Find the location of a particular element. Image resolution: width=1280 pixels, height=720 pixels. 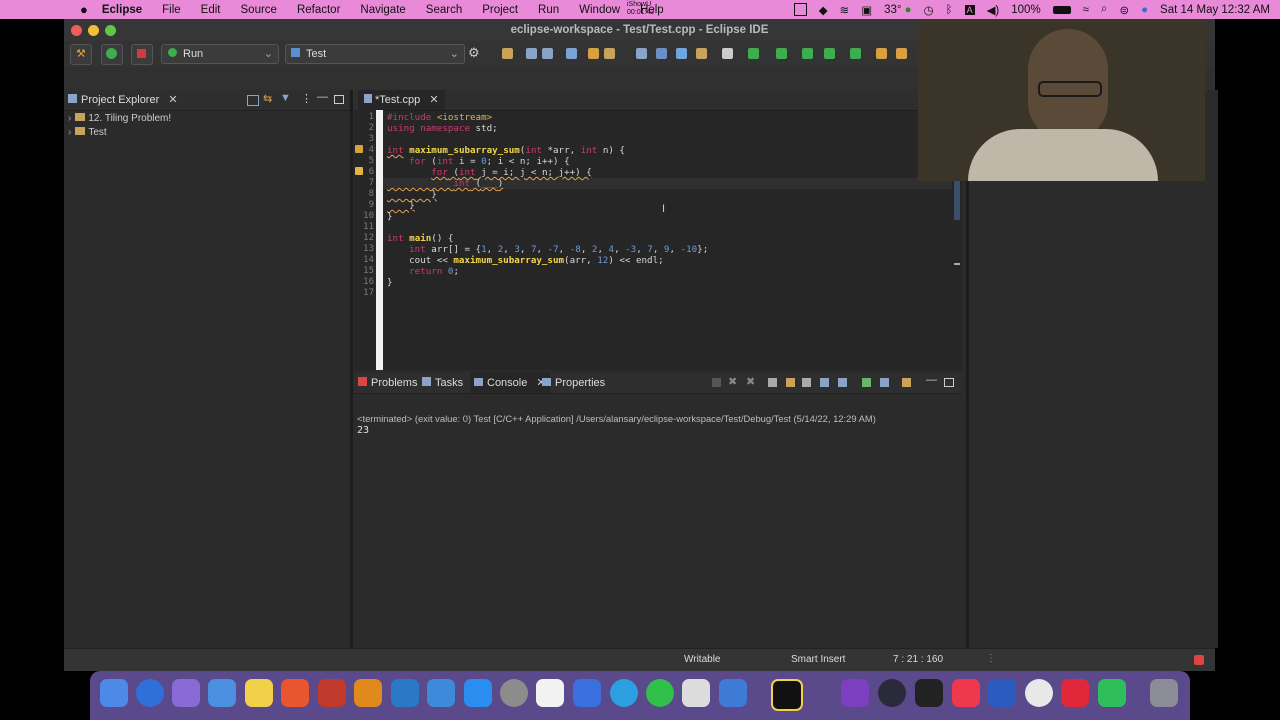

control-center-icon: ⊜ is located at coordinates (1124, 10).